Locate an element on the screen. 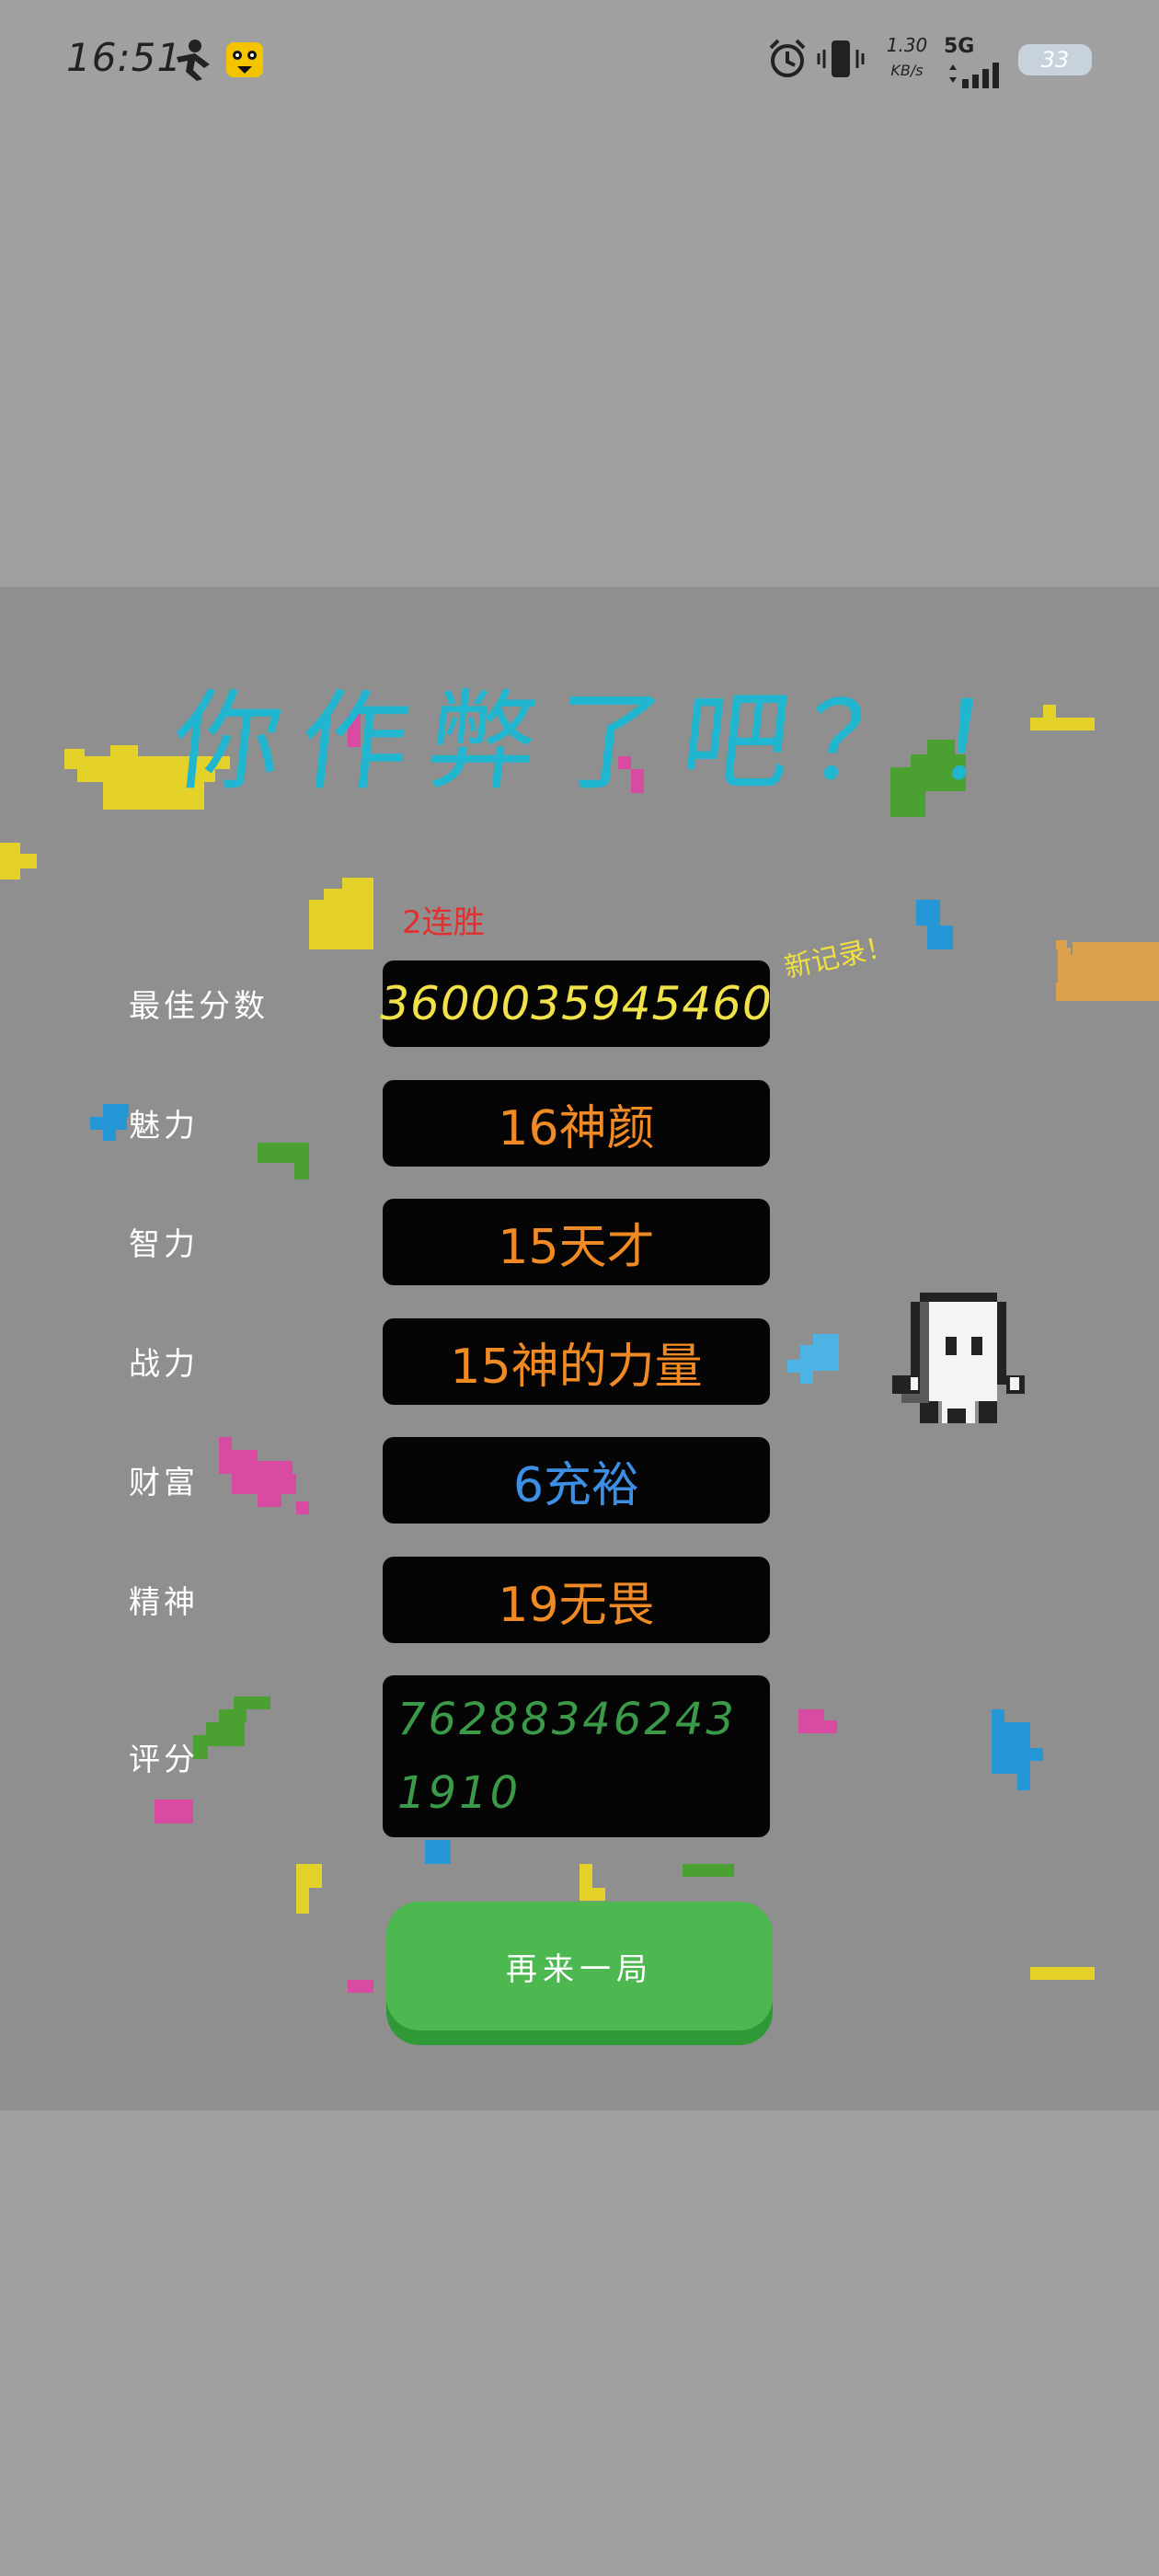 The height and width of the screenshot is (2576, 1159). combat-value: 15神的力量 is located at coordinates (576, 1361).